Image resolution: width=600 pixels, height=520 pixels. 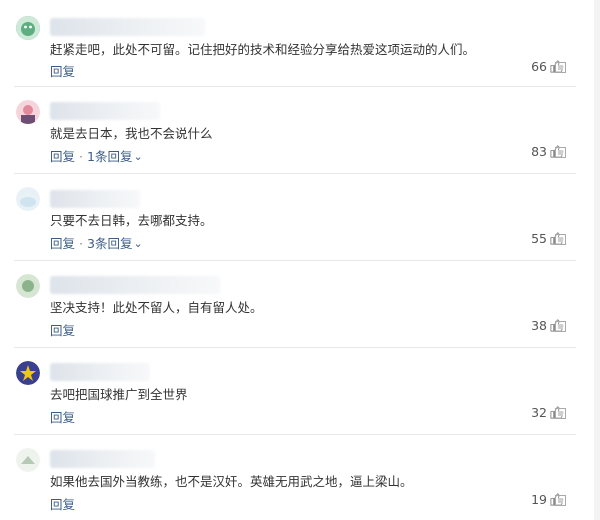 I want to click on comment-text: 如果他去国外当教练，也不是汉奸。英雄无用武之地，逼上梁山。, so click(x=231, y=481).